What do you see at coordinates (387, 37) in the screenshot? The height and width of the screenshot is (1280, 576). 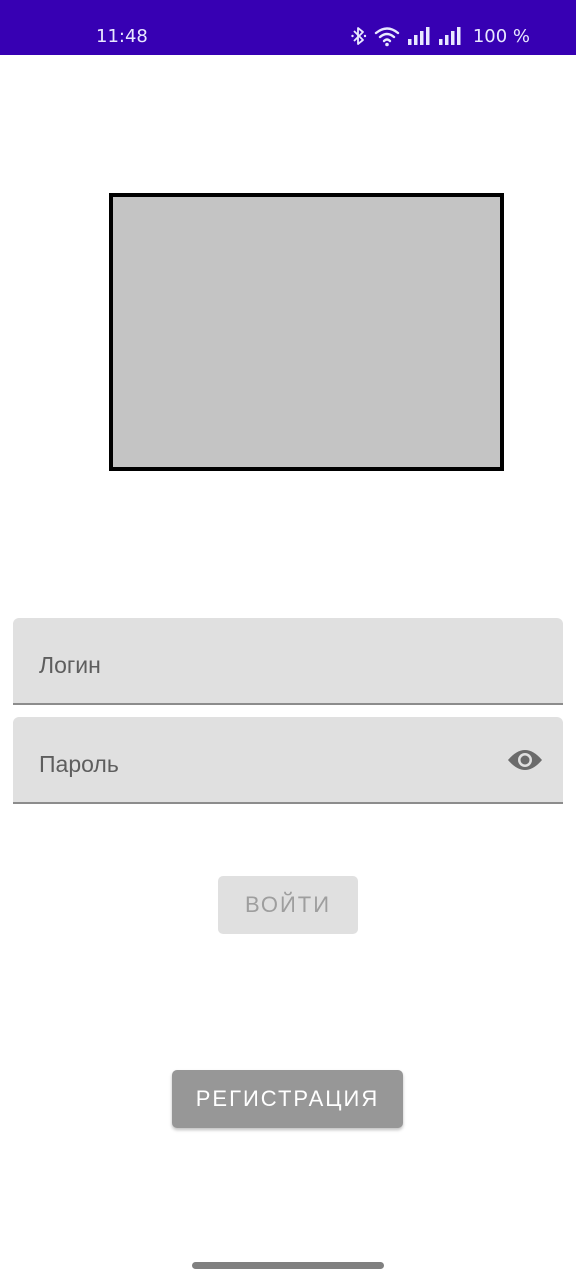 I see `wifi-icon` at bounding box center [387, 37].